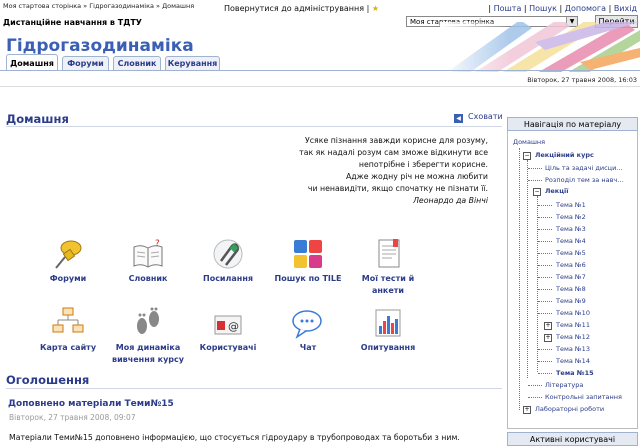 This screenshot has width=640, height=447. I want to click on star-icon: ★, so click(375, 8).